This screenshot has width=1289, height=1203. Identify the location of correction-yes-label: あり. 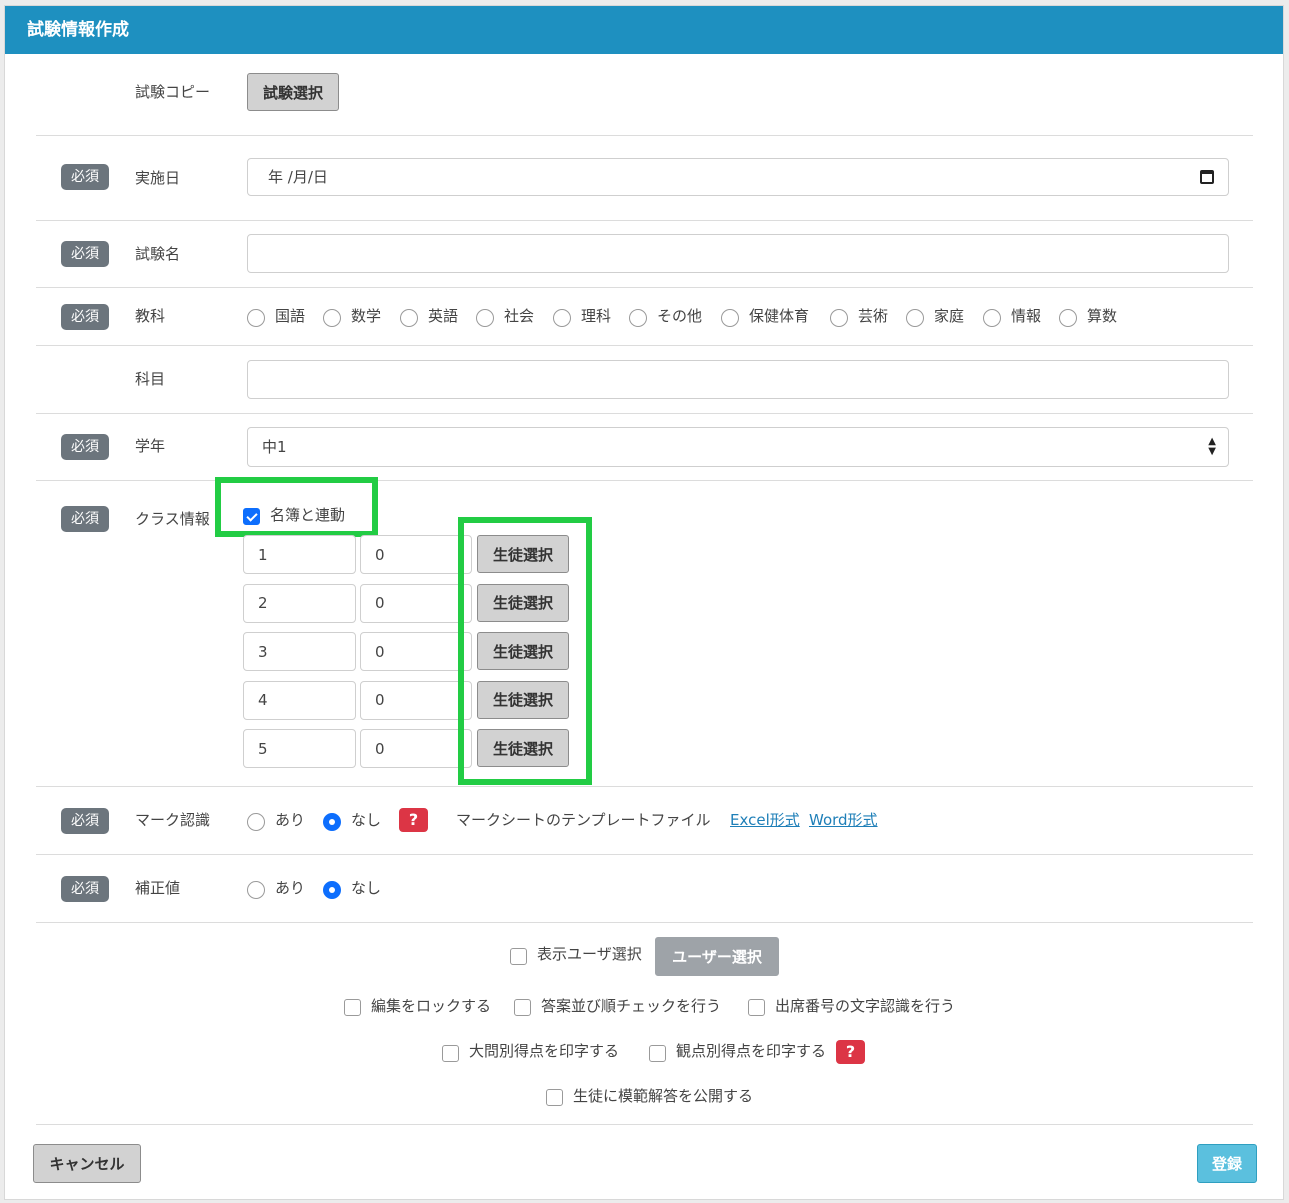
(290, 888).